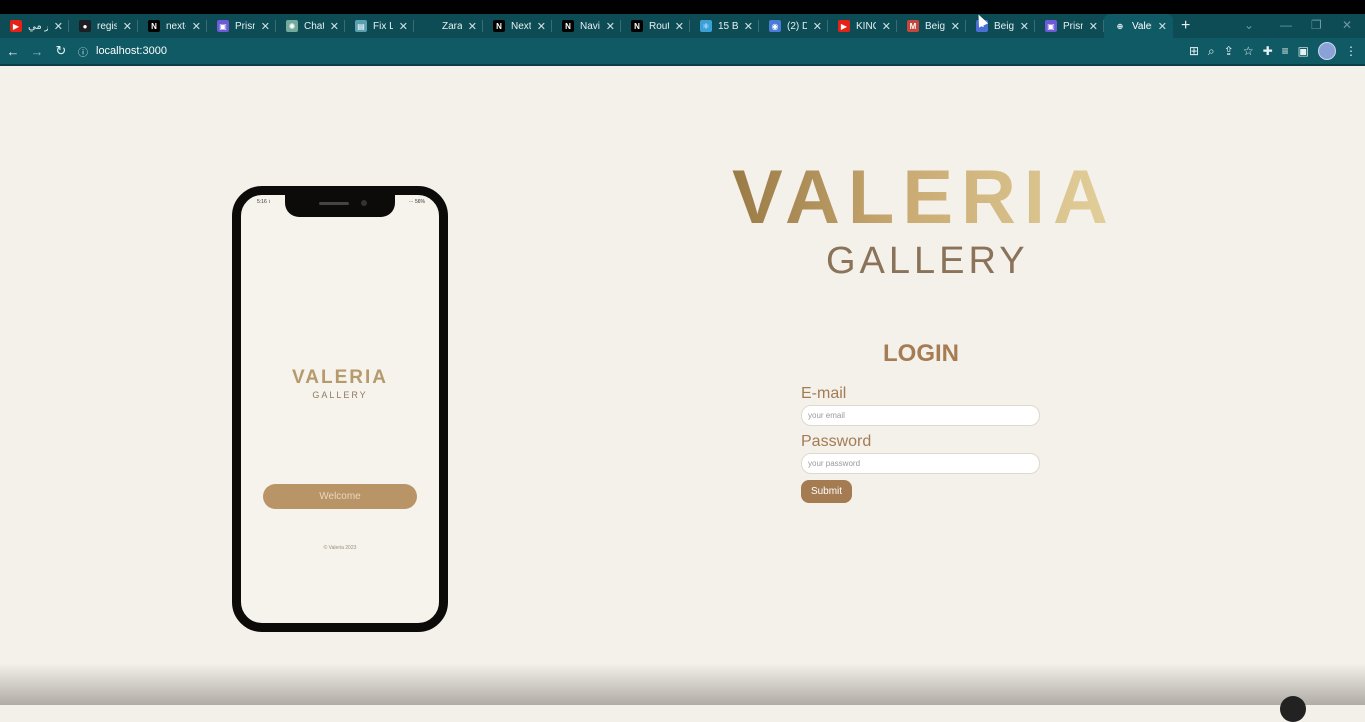  I want to click on tab-13: ▶ KING ✕, so click(862, 26).